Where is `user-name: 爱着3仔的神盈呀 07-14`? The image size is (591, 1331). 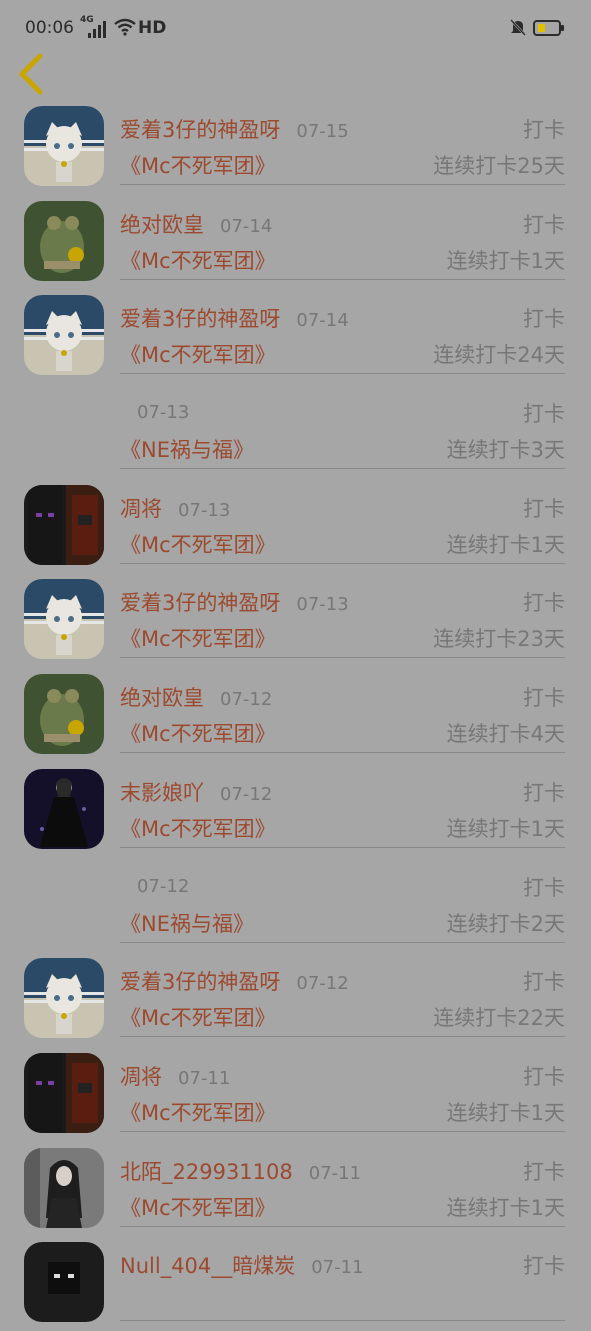 user-name: 爱着3仔的神盈呀 07-14 is located at coordinates (234, 318).